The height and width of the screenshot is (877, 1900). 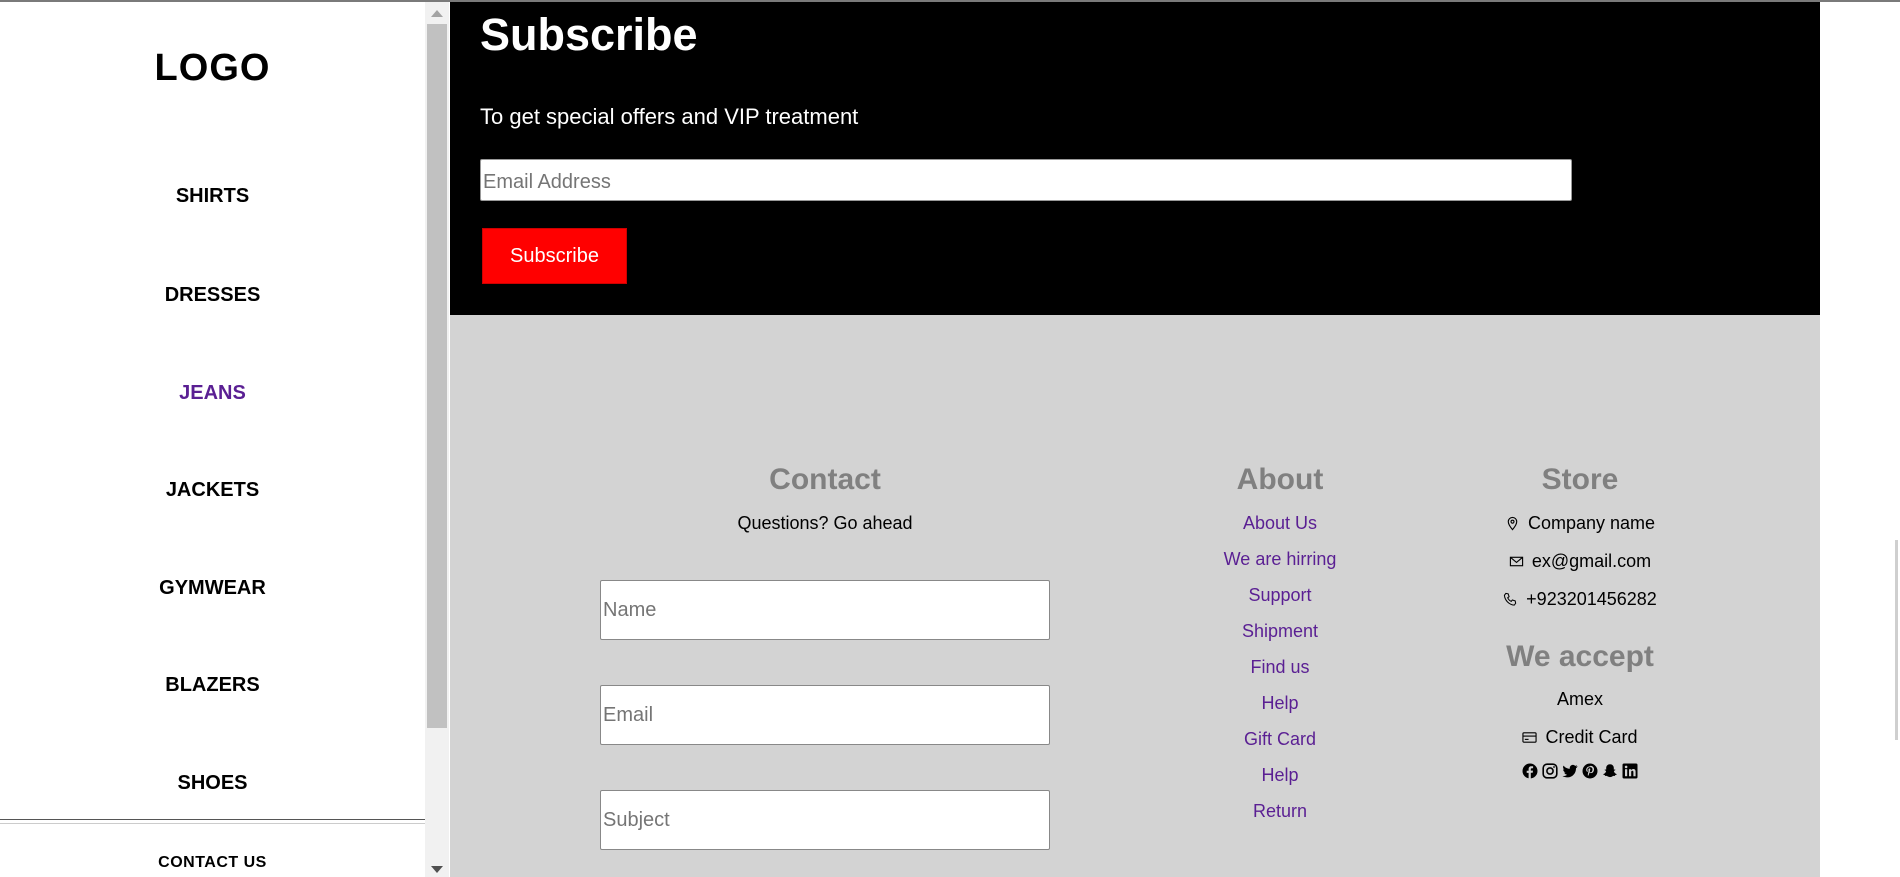 I want to click on payment-credit-card: Credit Card, so click(x=1580, y=737).